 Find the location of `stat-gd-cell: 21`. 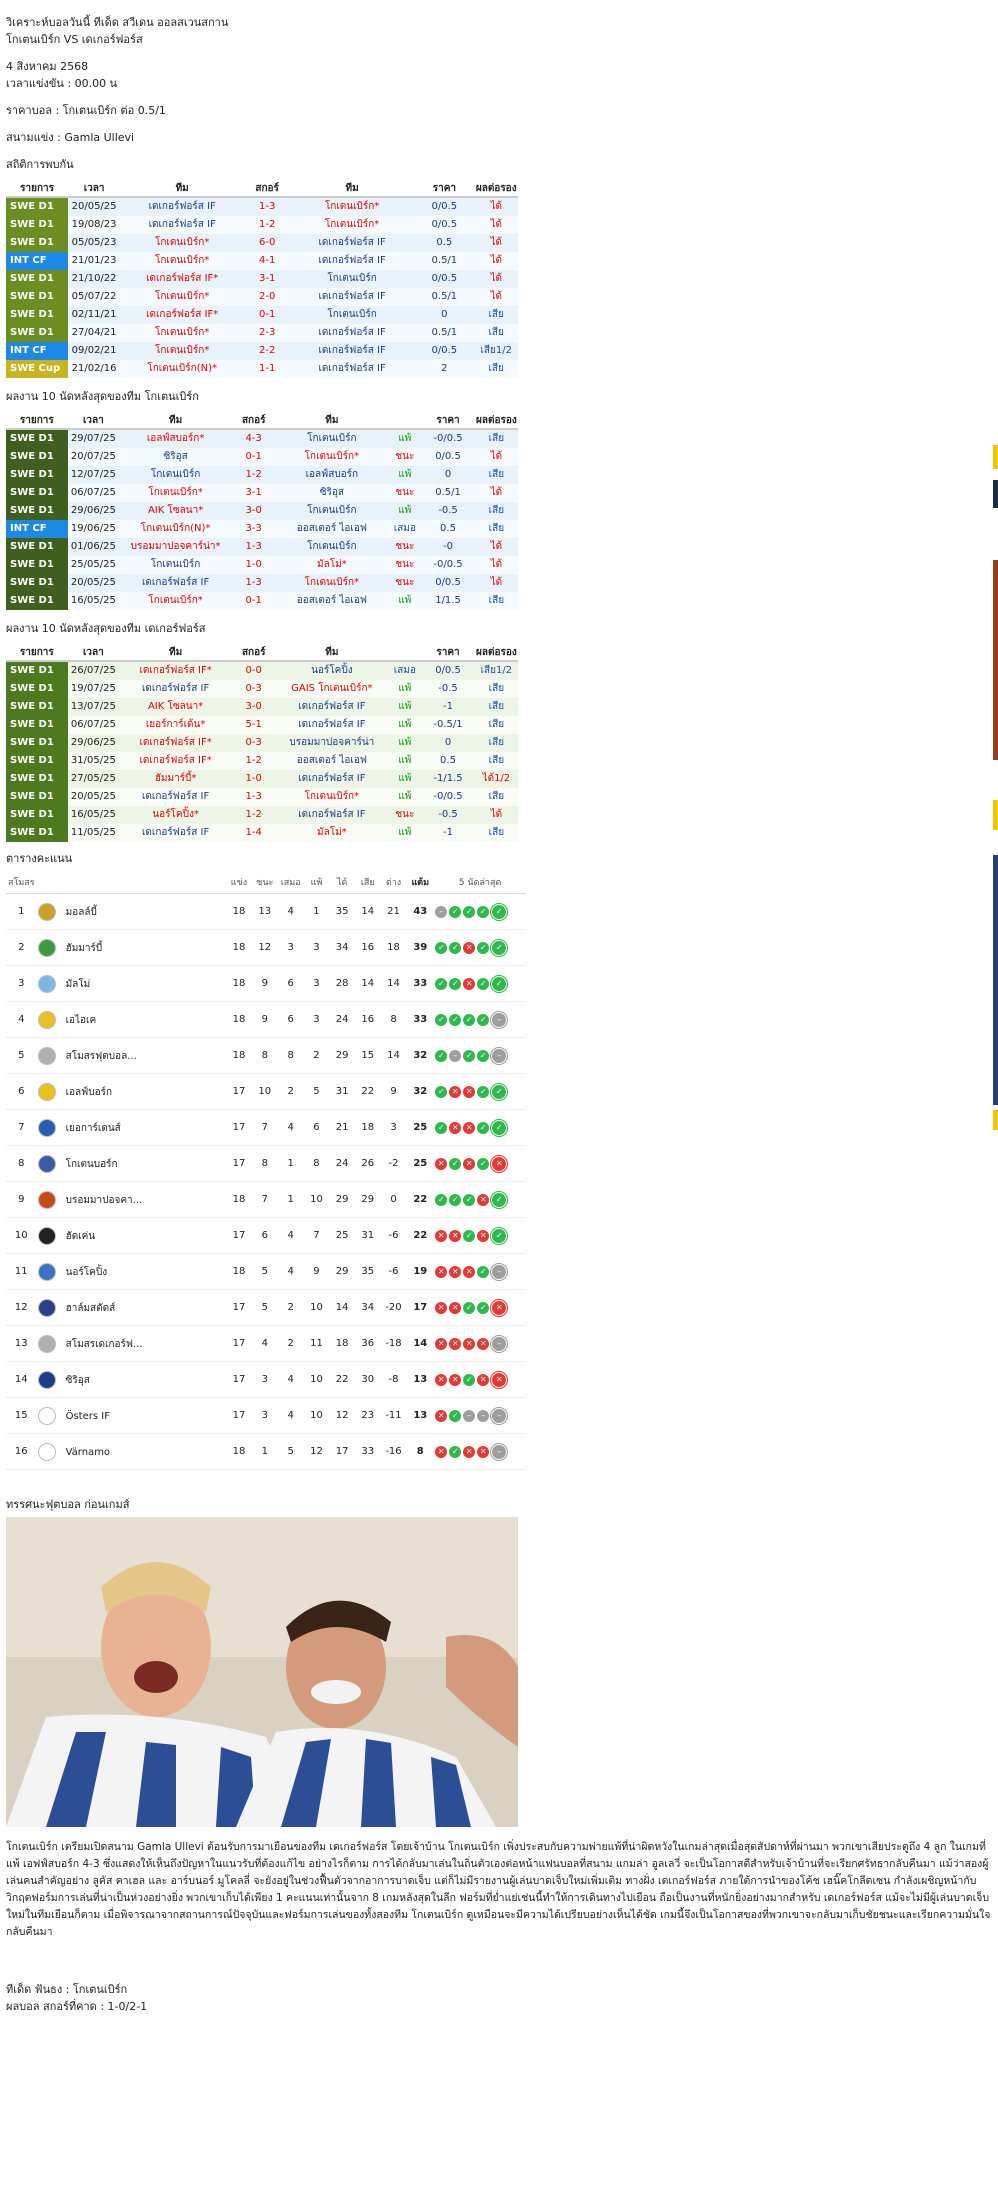

stat-gd-cell: 21 is located at coordinates (393, 911).